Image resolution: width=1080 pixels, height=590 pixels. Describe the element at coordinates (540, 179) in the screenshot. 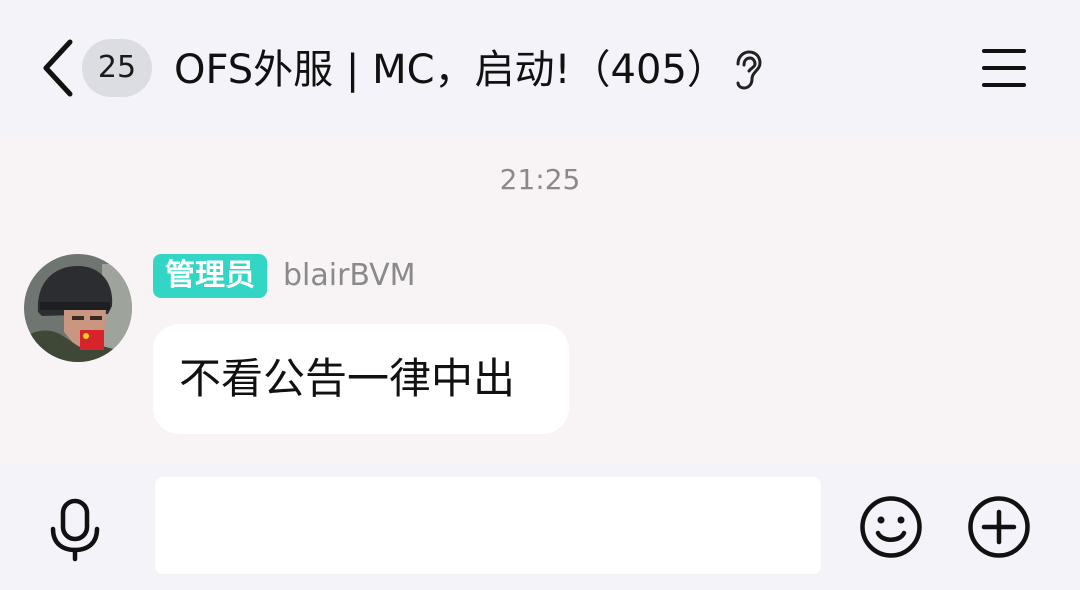

I see `message-timestamp: 21:25` at that location.